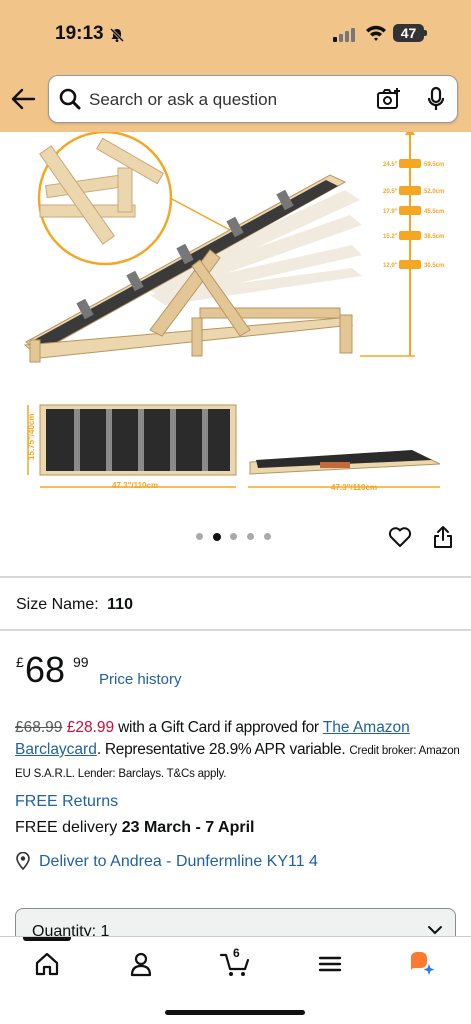 This screenshot has width=471, height=1024. Describe the element at coordinates (436, 99) in the screenshot. I see `microphone-icon` at that location.